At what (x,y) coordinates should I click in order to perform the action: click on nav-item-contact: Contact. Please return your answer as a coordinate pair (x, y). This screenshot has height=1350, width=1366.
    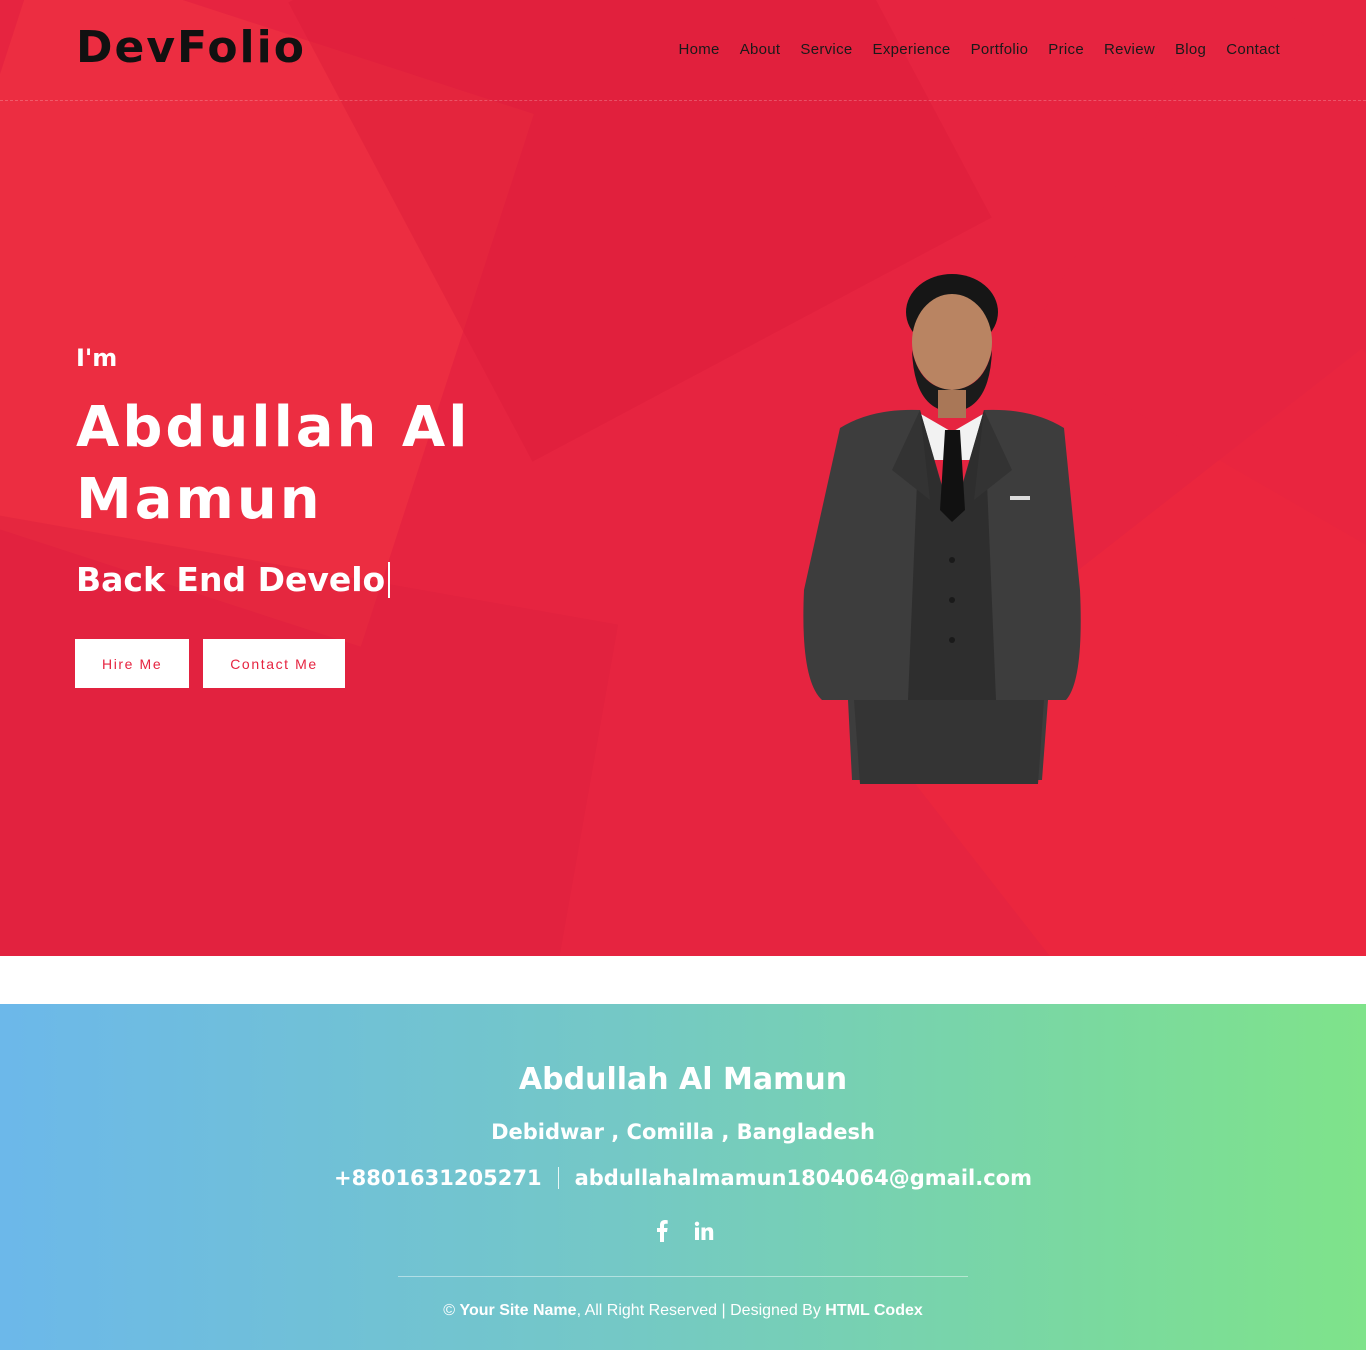
    Looking at the image, I should click on (1253, 49).